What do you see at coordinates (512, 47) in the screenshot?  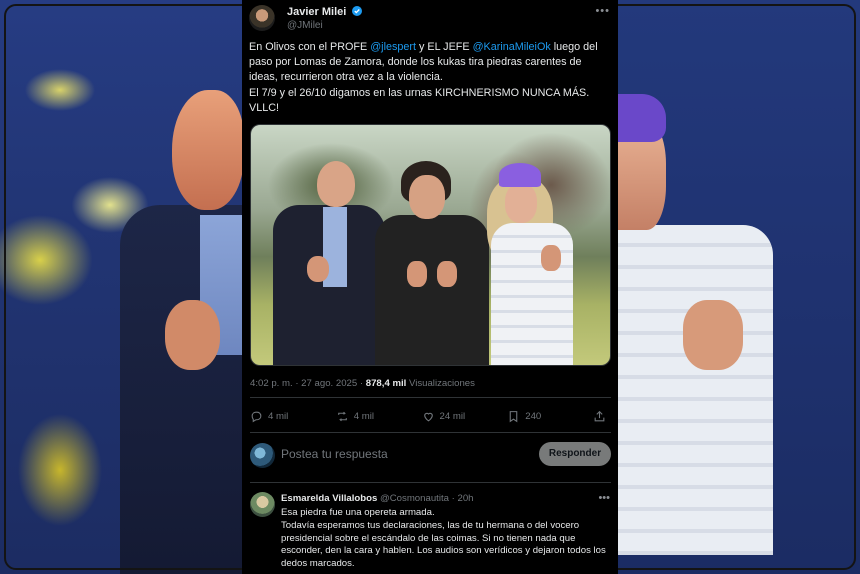 I see `mention-link-karinamileiok: @KarinaMileiOk` at bounding box center [512, 47].